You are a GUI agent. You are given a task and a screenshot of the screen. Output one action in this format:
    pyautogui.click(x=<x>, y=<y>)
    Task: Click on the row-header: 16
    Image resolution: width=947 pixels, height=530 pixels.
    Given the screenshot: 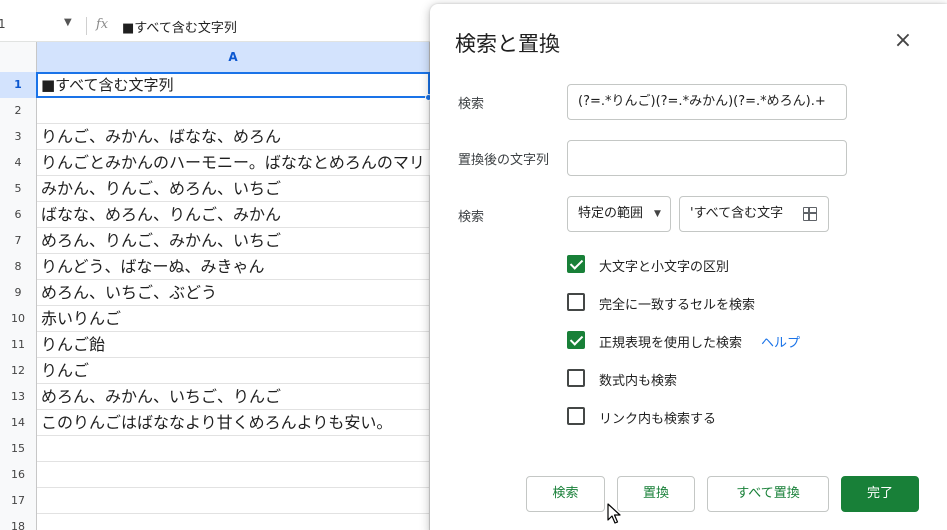 What is the action you would take?
    pyautogui.click(x=18, y=475)
    